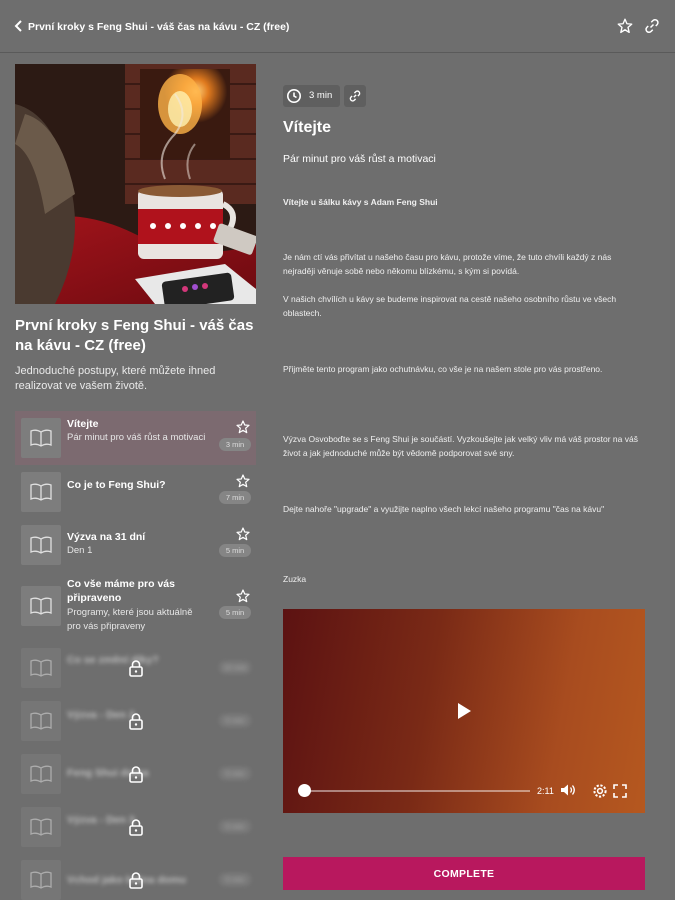 This screenshot has width=675, height=900. Describe the element at coordinates (321, 95) in the screenshot. I see `duration-text: 3 min` at that location.